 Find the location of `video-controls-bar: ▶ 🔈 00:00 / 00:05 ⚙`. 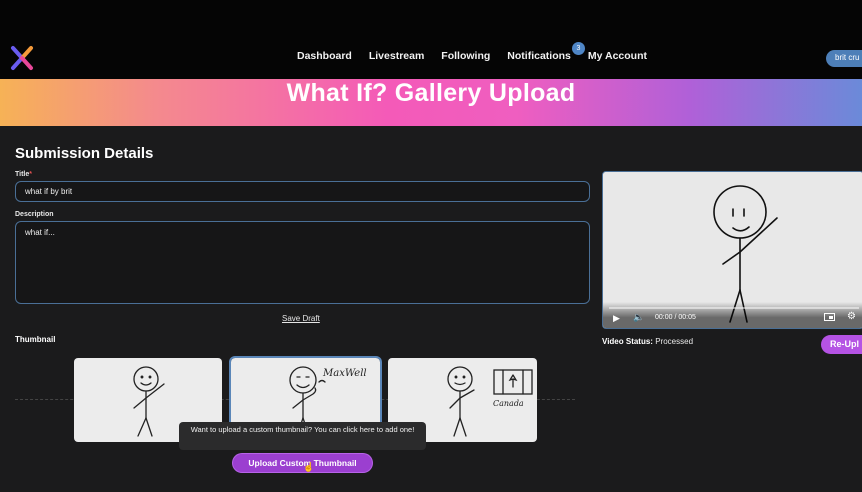

video-controls-bar: ▶ 🔈 00:00 / 00:05 ⚙ is located at coordinates (732, 315).